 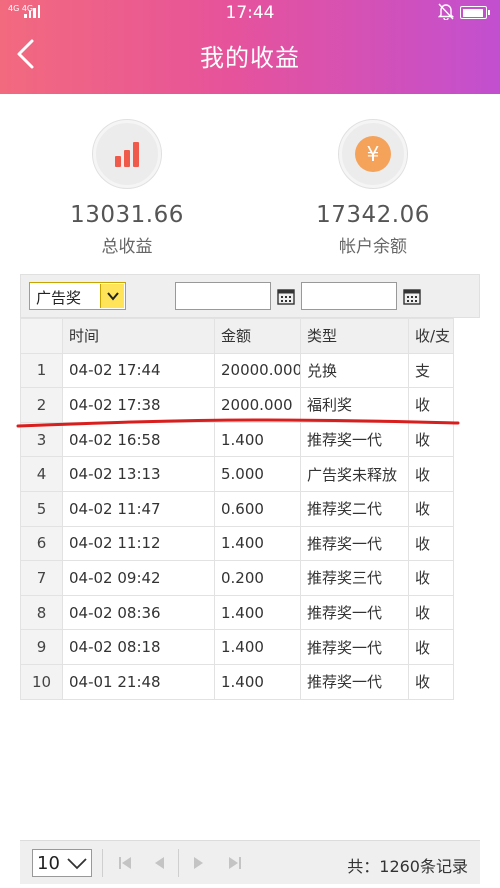 I want to click on bar-chart-icon, so click(x=127, y=154).